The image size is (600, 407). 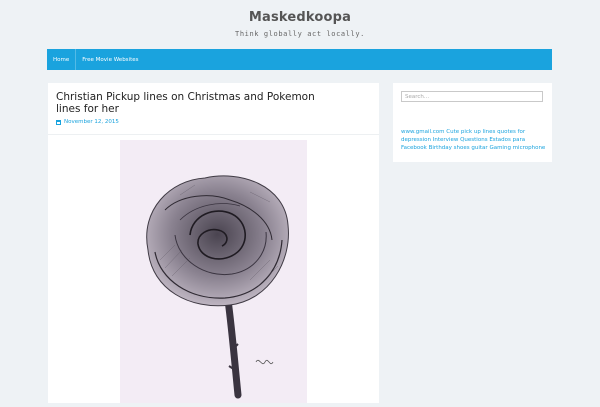 What do you see at coordinates (110, 59) in the screenshot?
I see `nav-item-free-movie-websites: Free Movie Websites` at bounding box center [110, 59].